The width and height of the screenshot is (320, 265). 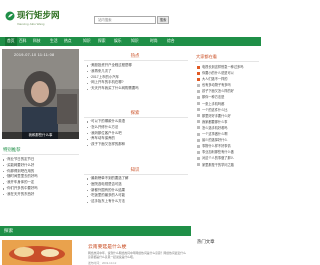 What do you see at coordinates (135, 55) in the screenshot?
I see `hot-section-title: 热点` at bounding box center [135, 55].